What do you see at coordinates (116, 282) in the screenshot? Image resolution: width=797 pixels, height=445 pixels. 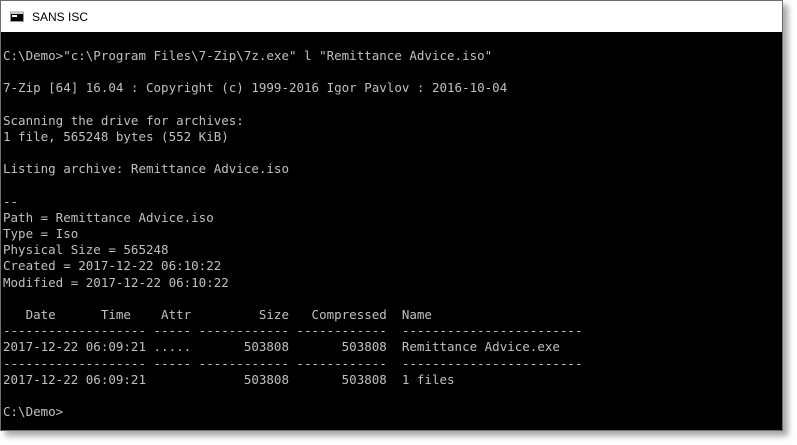 I see `modified-line: Modified = 2017-12-22 06:10:22` at bounding box center [116, 282].